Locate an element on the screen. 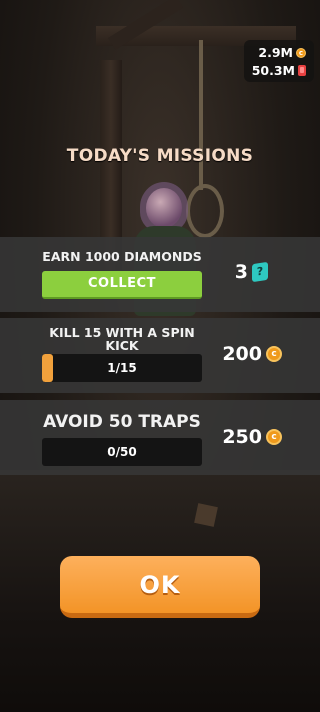  progress-text: 0/50 is located at coordinates (122, 452).